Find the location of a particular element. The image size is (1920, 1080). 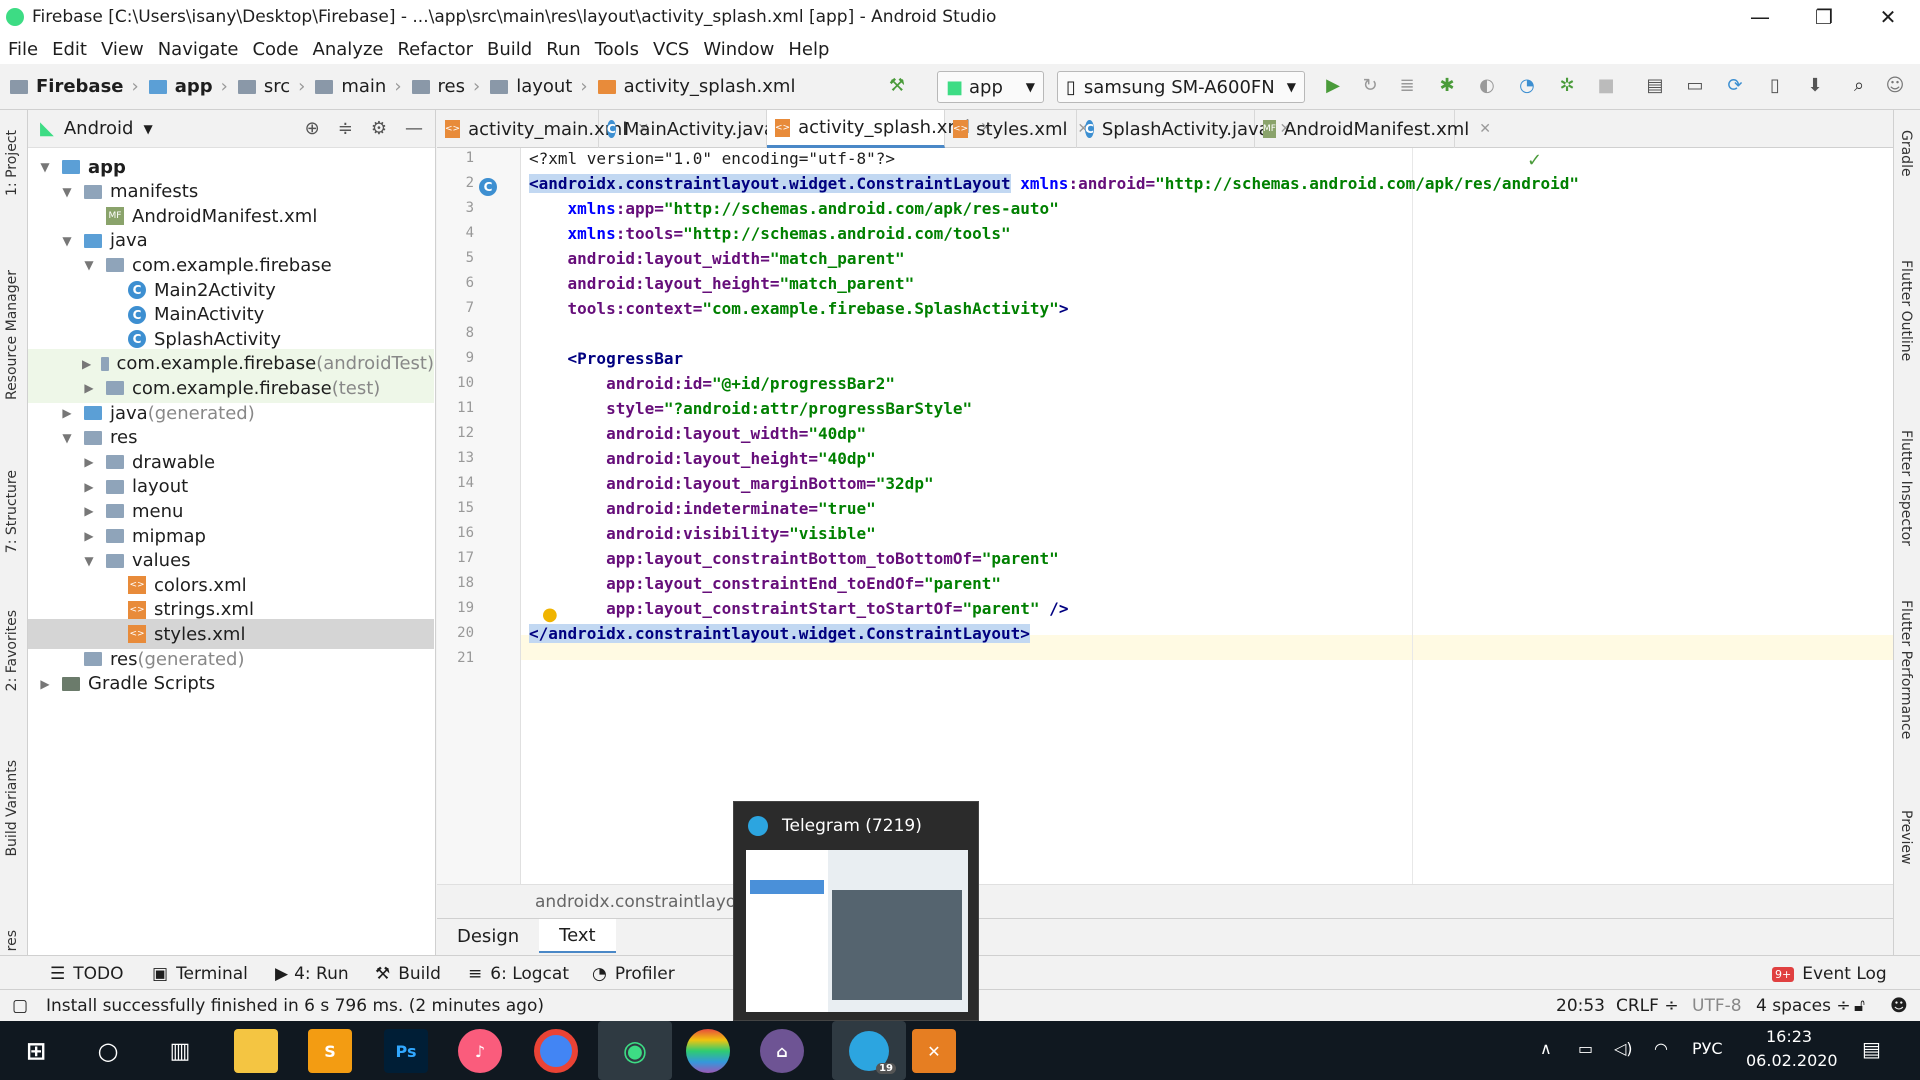

battery-icon: ▭ is located at coordinates (1585, 1048).